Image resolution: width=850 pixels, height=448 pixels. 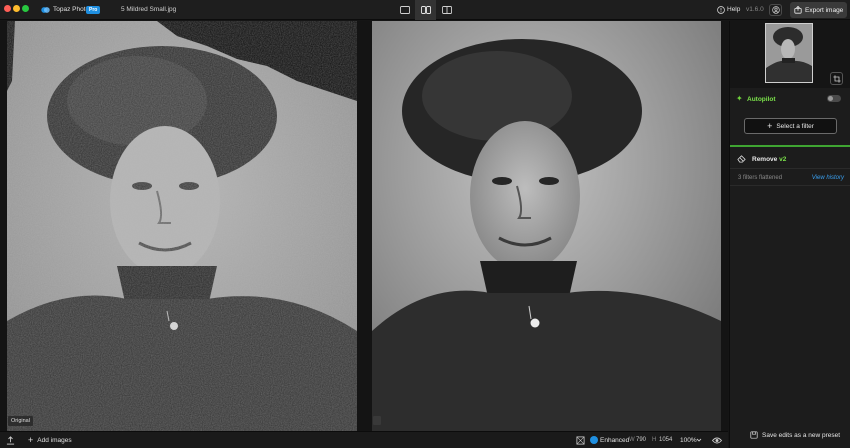 I want to click on pro-badge: Pro, so click(x=93, y=10).